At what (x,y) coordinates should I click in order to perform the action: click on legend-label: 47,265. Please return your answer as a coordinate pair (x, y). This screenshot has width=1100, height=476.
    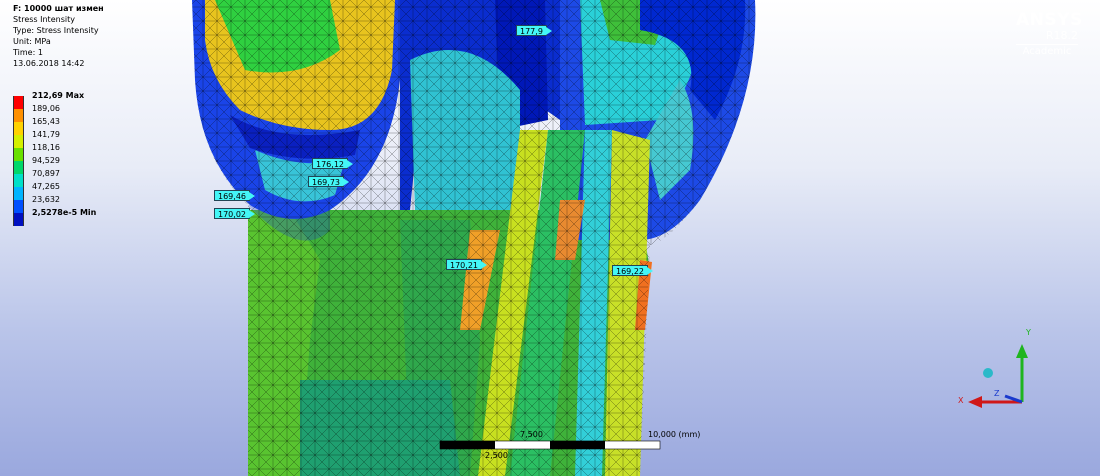
    Looking at the image, I should click on (46, 186).